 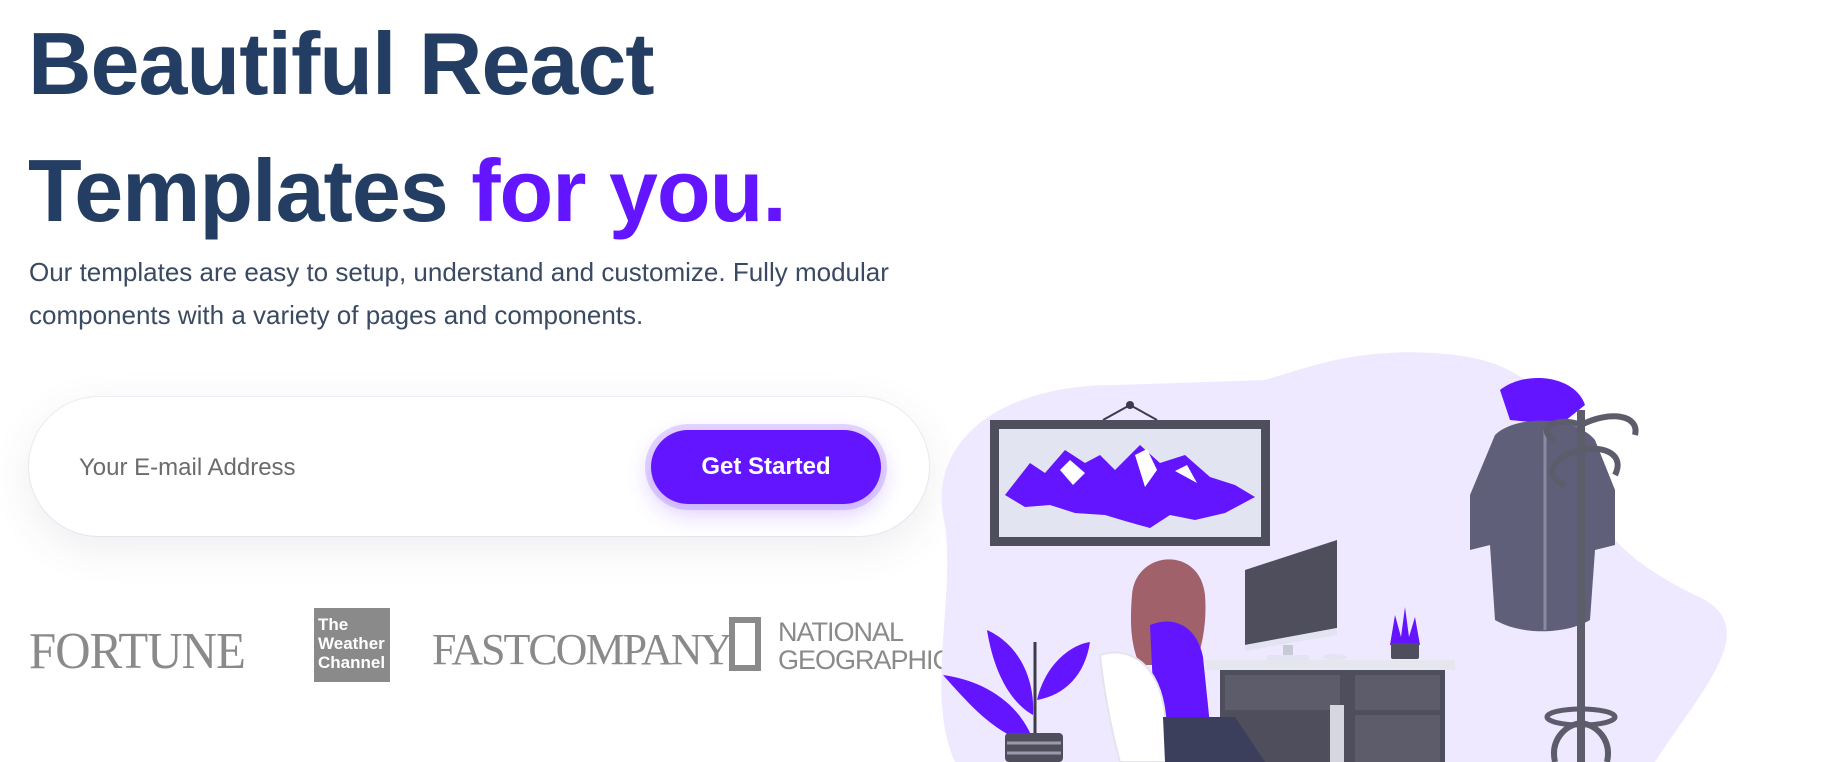 What do you see at coordinates (841, 632) in the screenshot?
I see `natgeo-line-1: NATIONAL` at bounding box center [841, 632].